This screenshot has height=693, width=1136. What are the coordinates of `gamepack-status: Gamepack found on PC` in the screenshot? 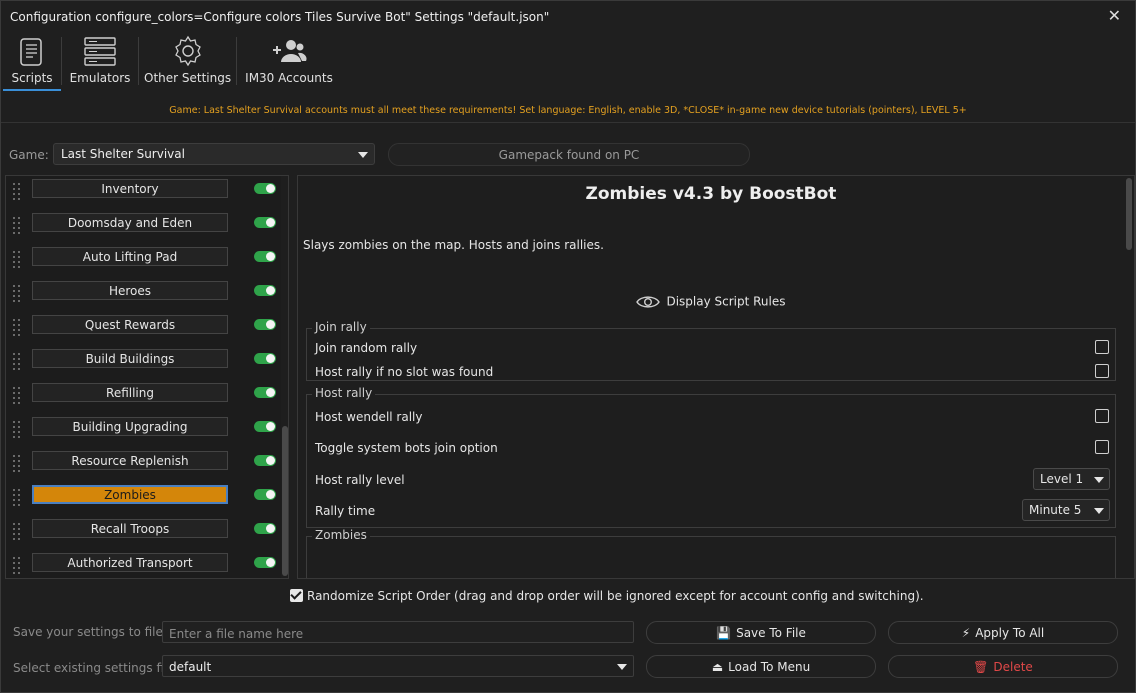 It's located at (569, 154).